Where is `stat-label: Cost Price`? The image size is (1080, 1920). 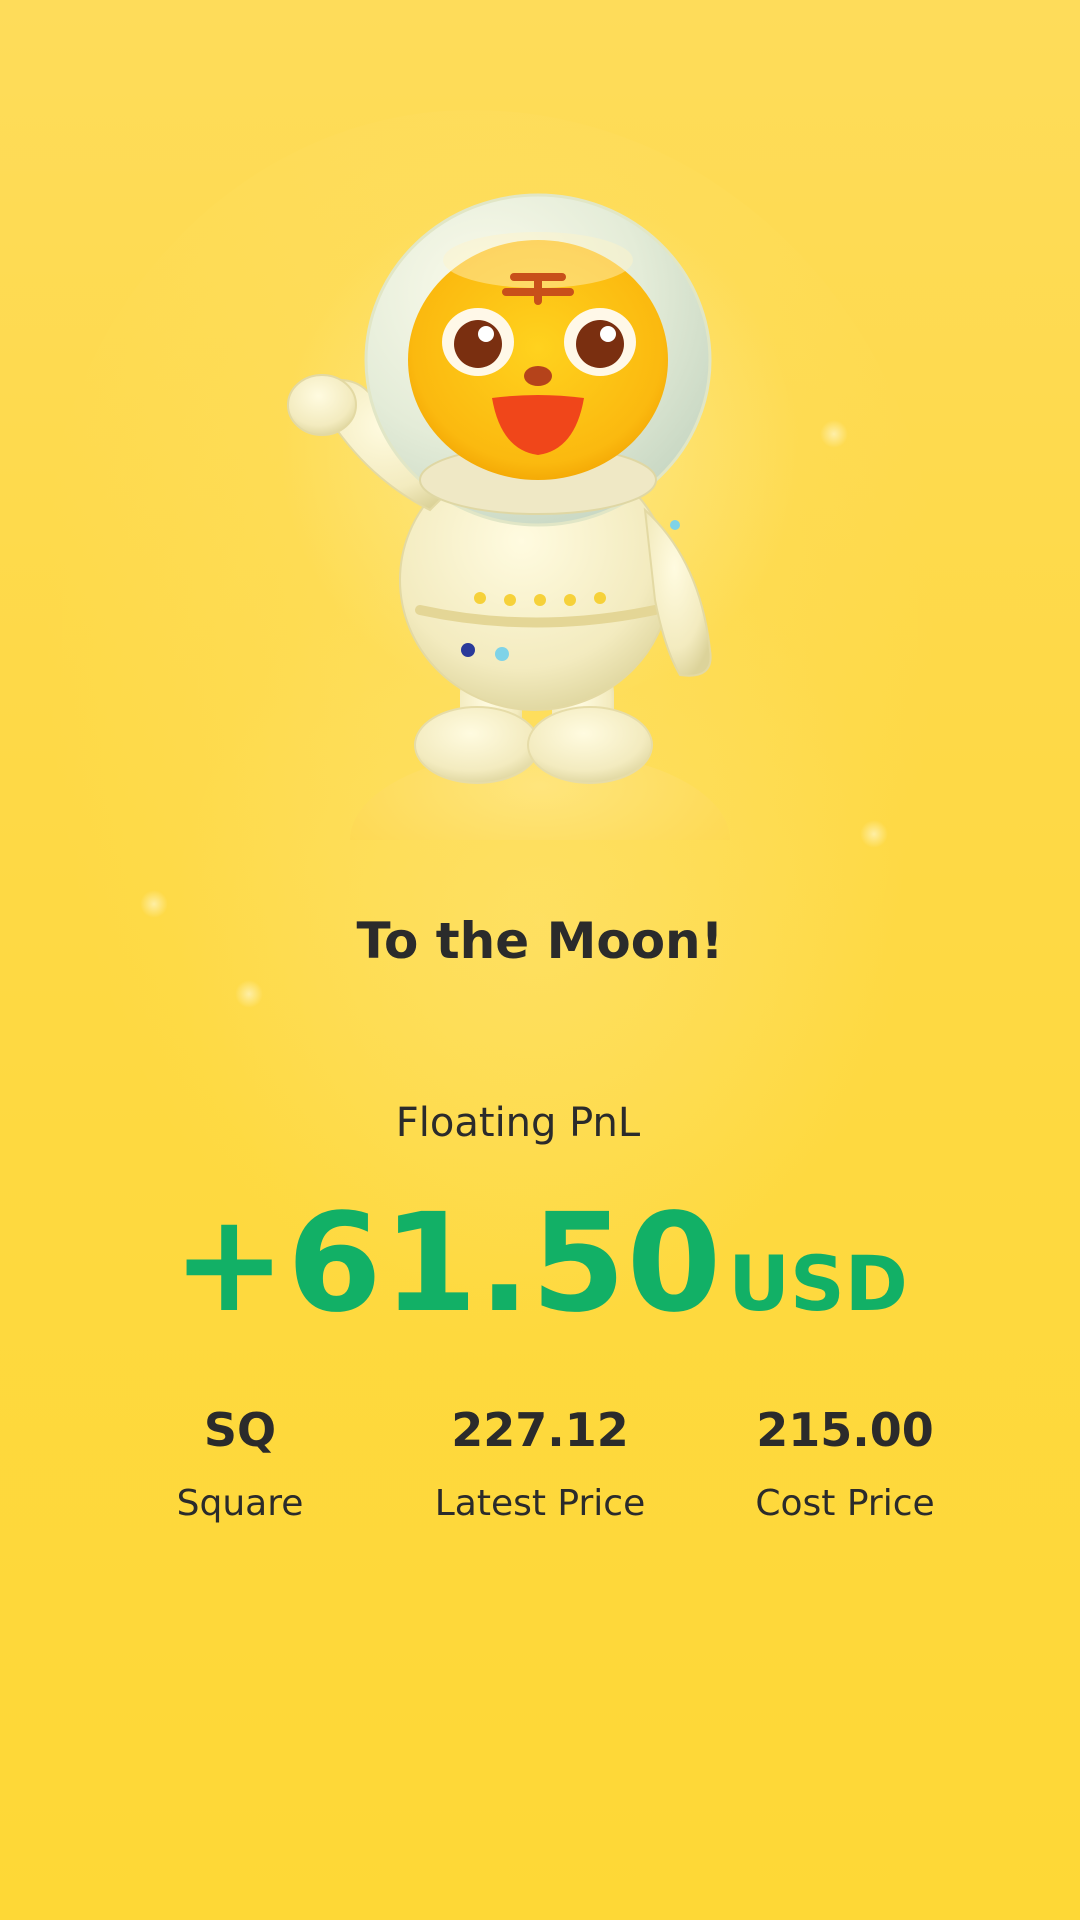
stat-label: Cost Price is located at coordinates (845, 1503).